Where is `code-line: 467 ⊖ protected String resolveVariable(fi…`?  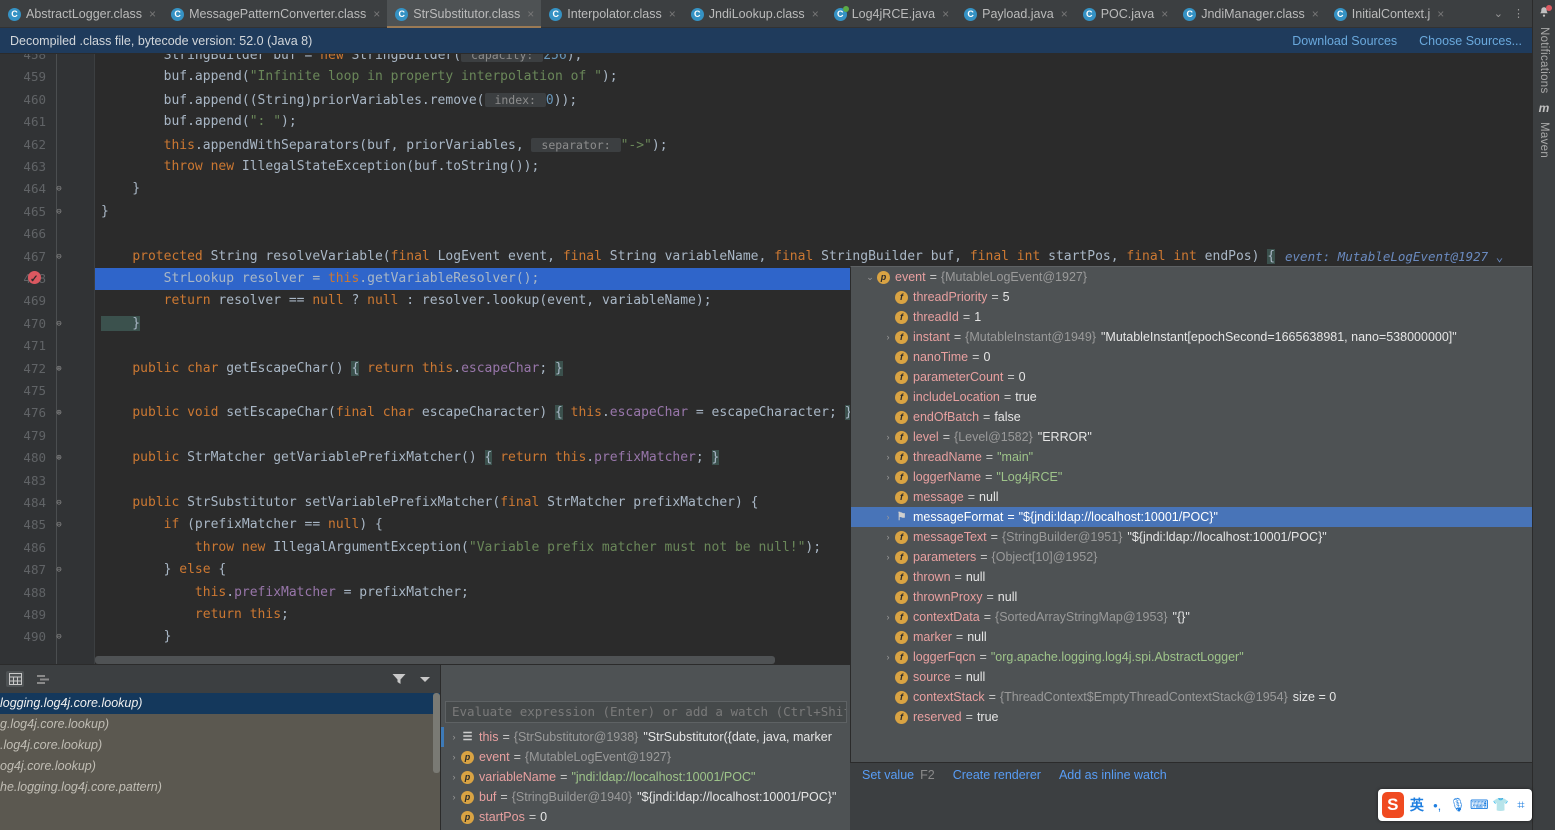
code-line: 467 ⊖ protected String resolveVariable(fi… is located at coordinates (777, 257).